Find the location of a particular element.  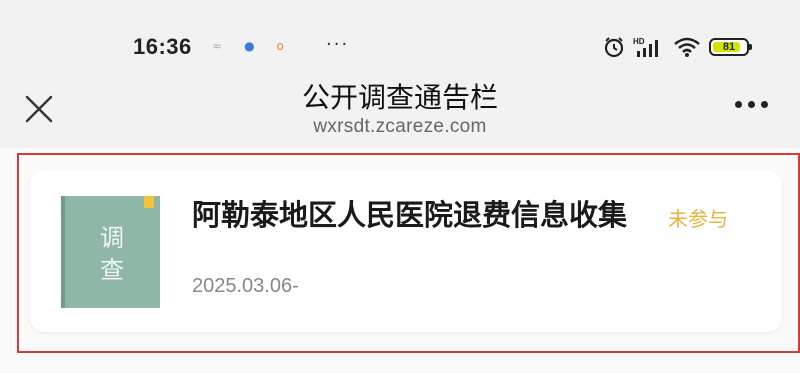

alarm-icon is located at coordinates (614, 47).